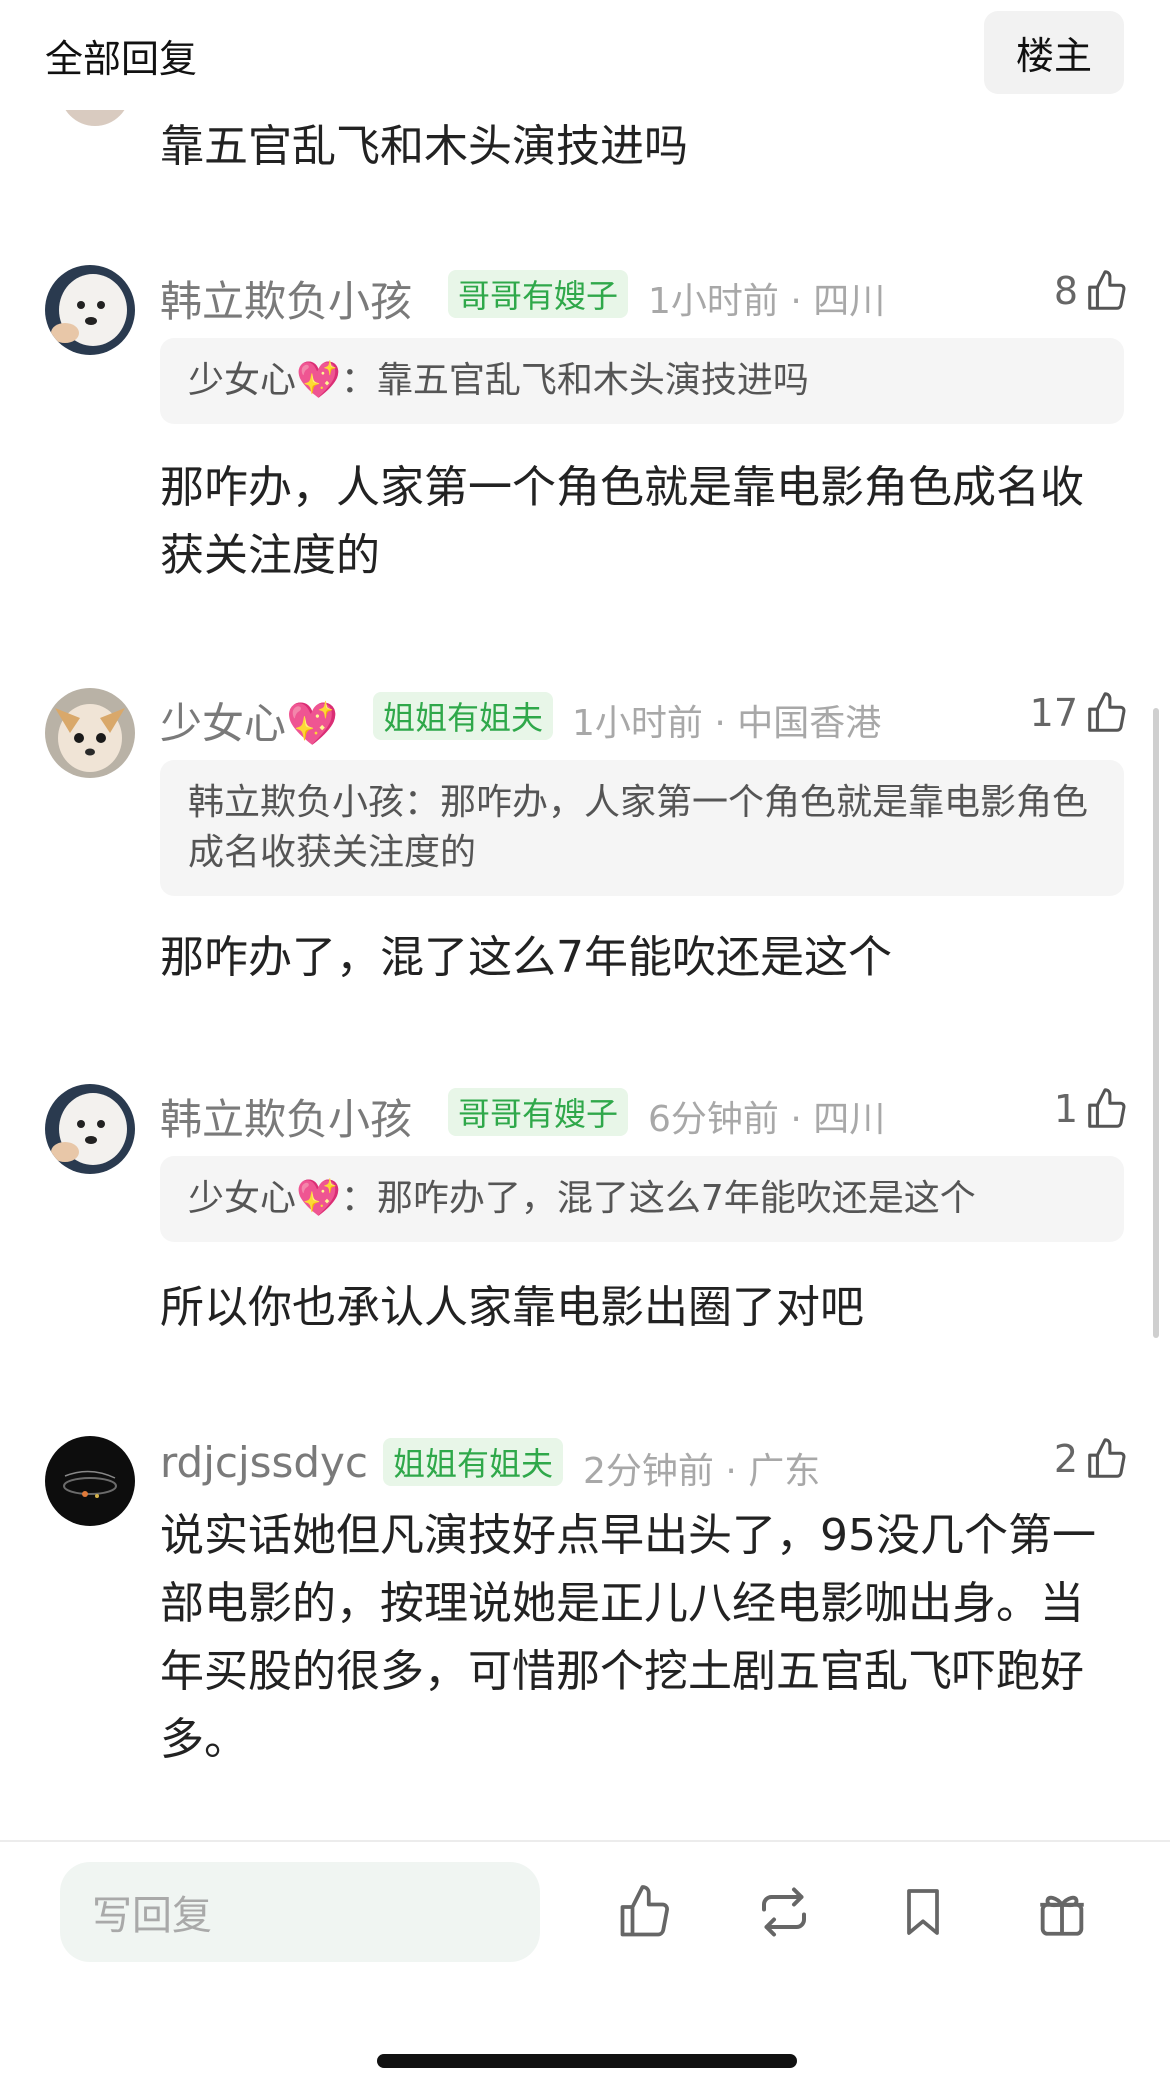 This screenshot has height=2093, width=1170. I want to click on quote-author: 韩立欺负小孩, so click(296, 802).